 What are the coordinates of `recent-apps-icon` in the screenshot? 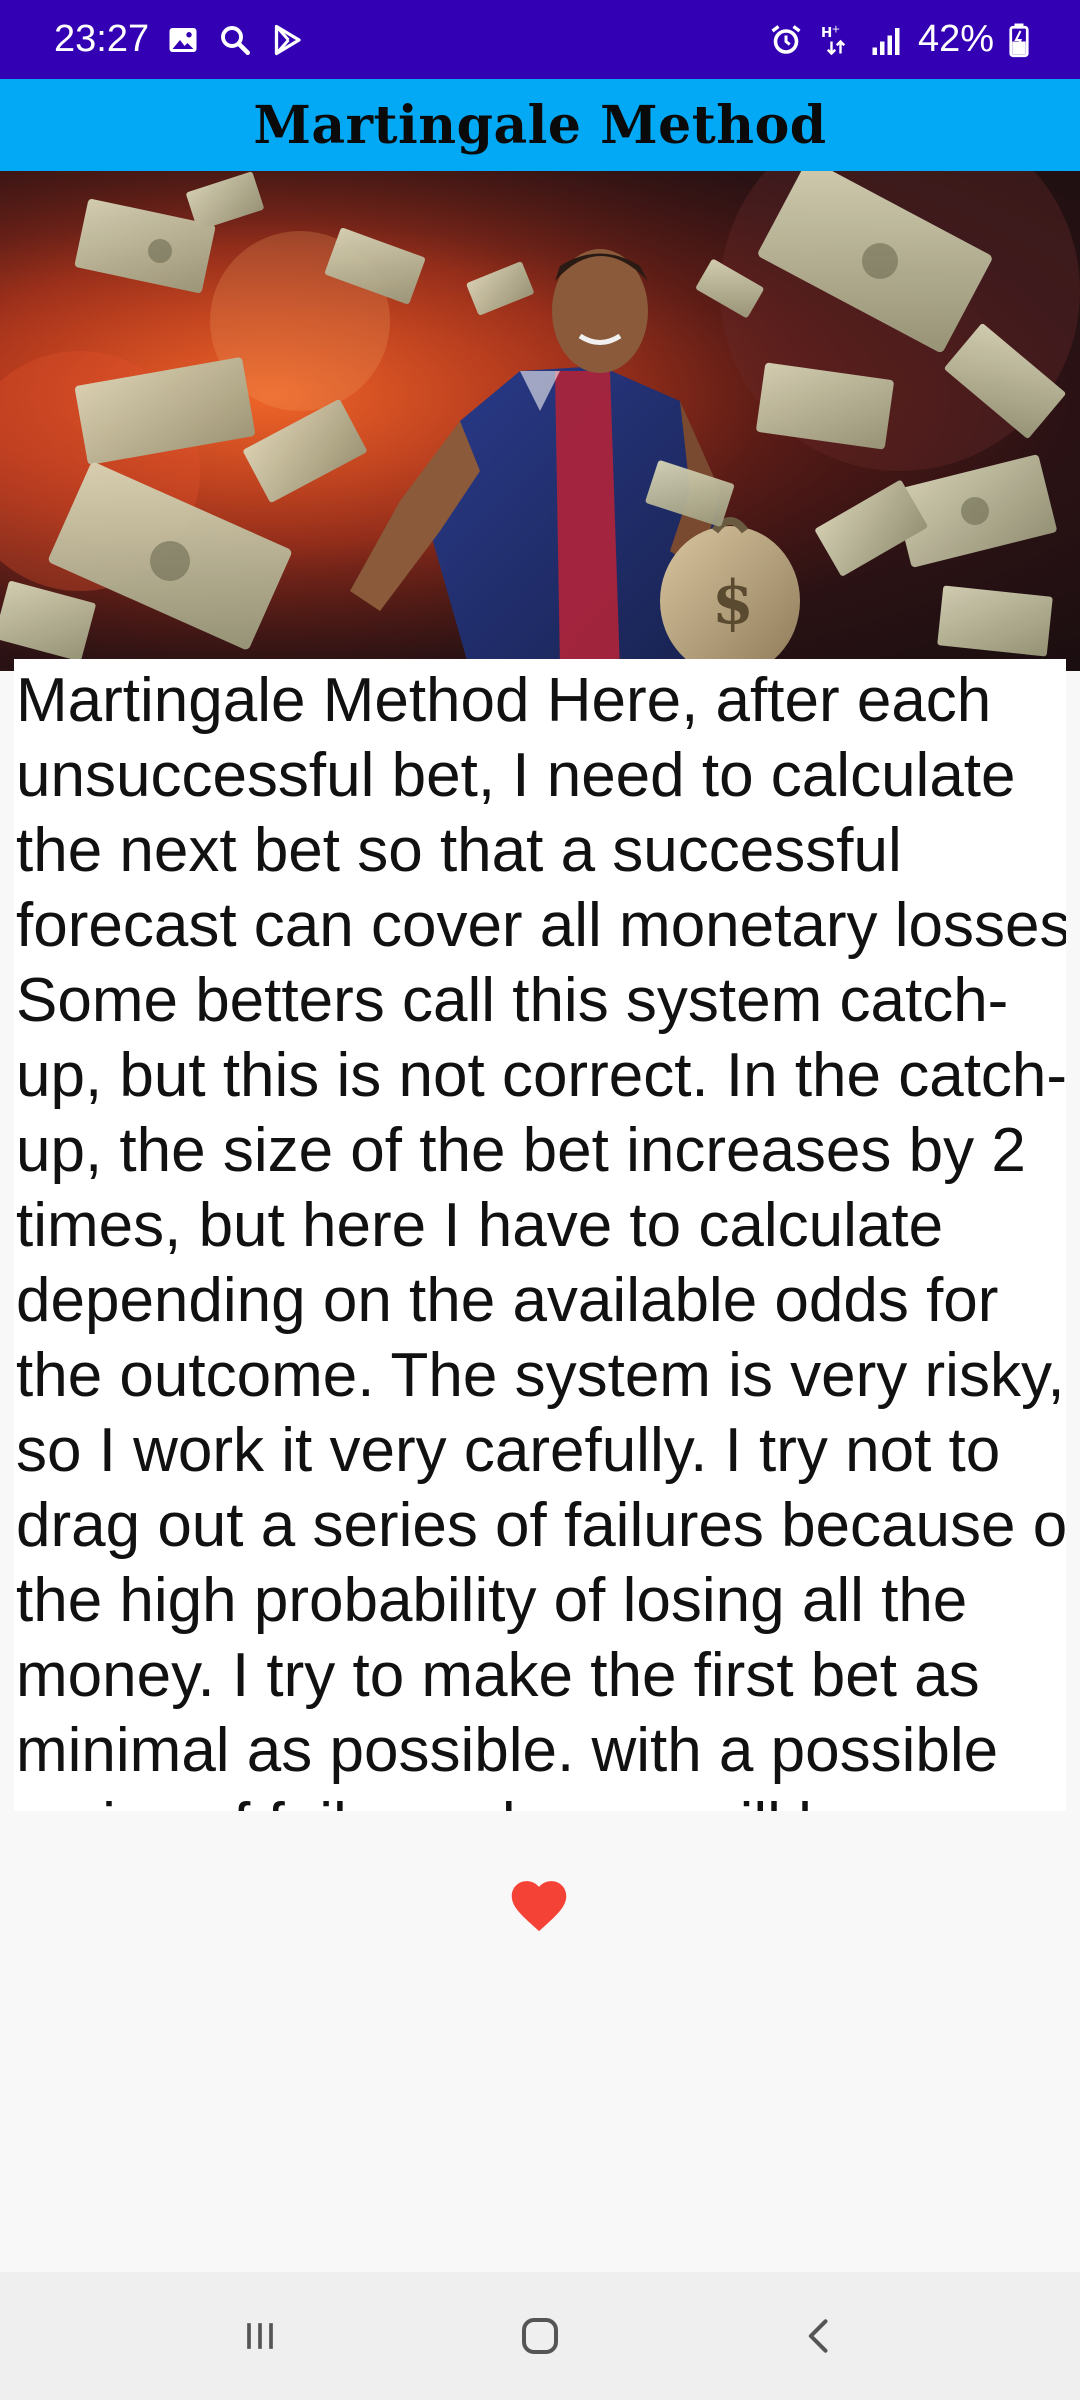 It's located at (260, 2336).